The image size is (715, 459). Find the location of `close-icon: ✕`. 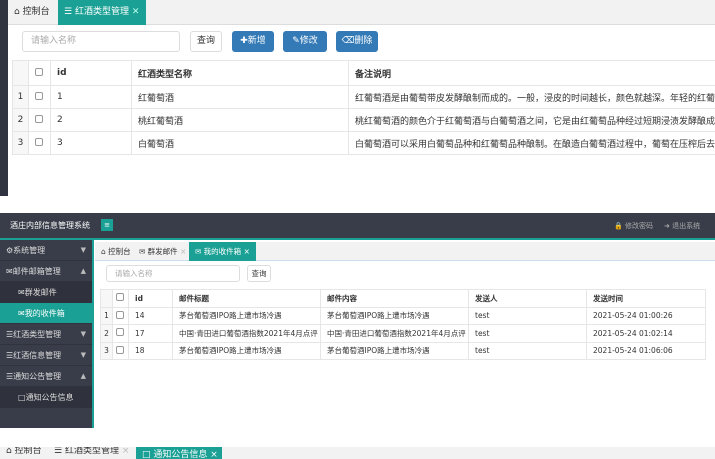

close-icon: ✕ is located at coordinates (136, 12).